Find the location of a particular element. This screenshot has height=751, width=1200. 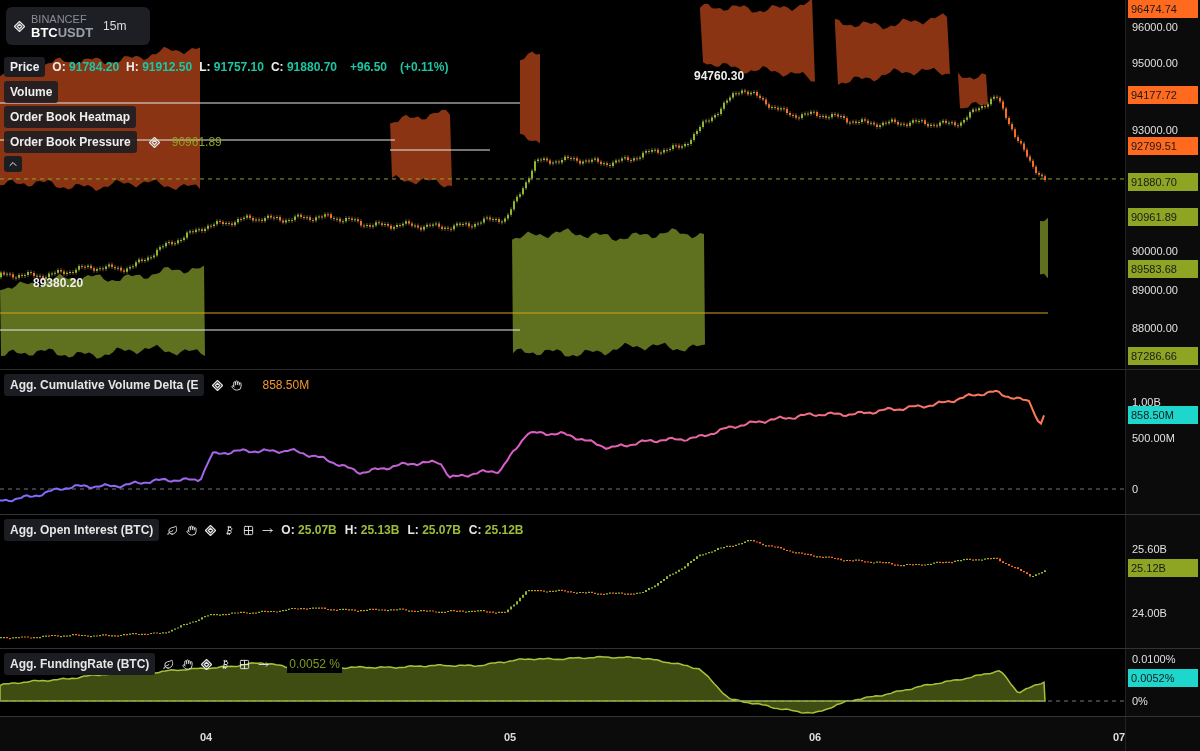

indicator-title: Agg. Open Interest (BTC) is located at coordinates (82, 530).